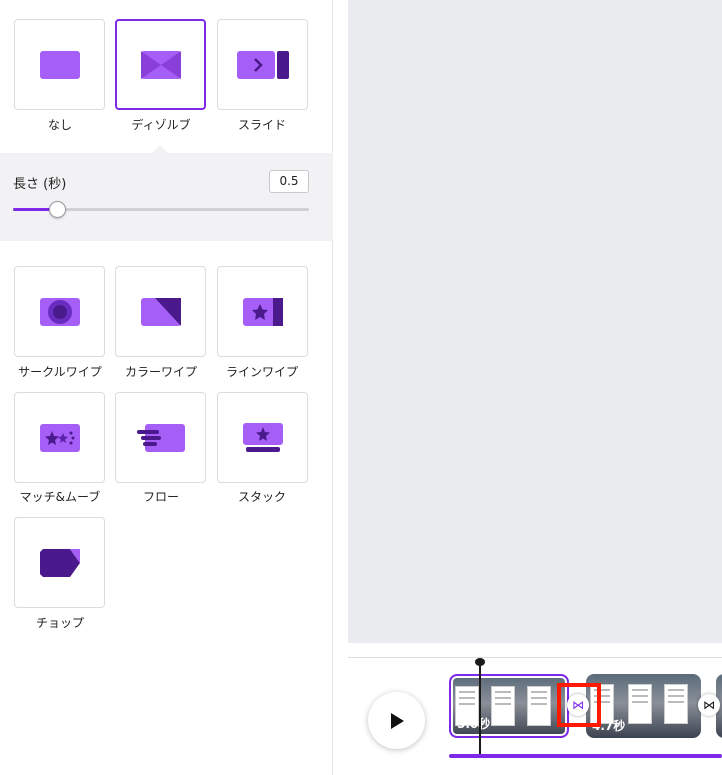 This screenshot has height=775, width=722. I want to click on transition-stack-tile, so click(262, 437).